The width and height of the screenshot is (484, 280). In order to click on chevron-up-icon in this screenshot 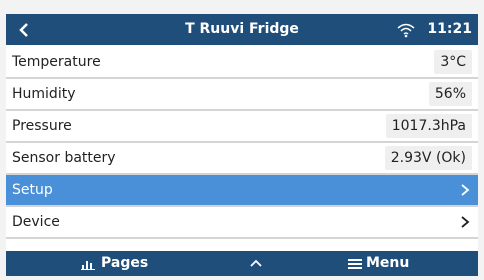, I will do `click(256, 263)`.